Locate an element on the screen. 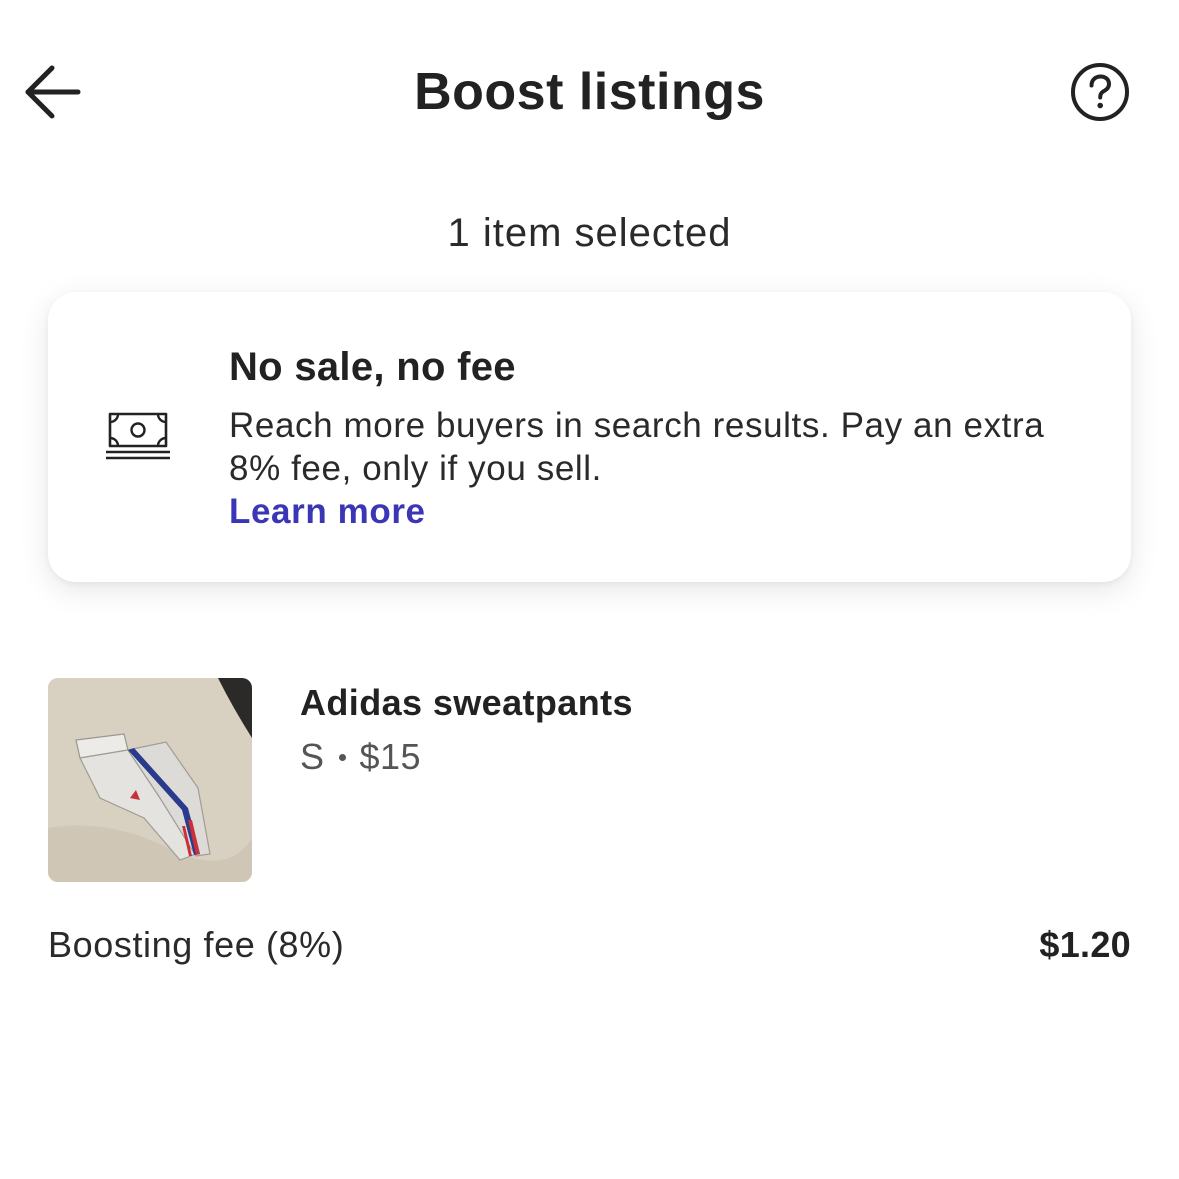 This screenshot has height=1179, width=1179. item-meta: S $15 is located at coordinates (360, 757).